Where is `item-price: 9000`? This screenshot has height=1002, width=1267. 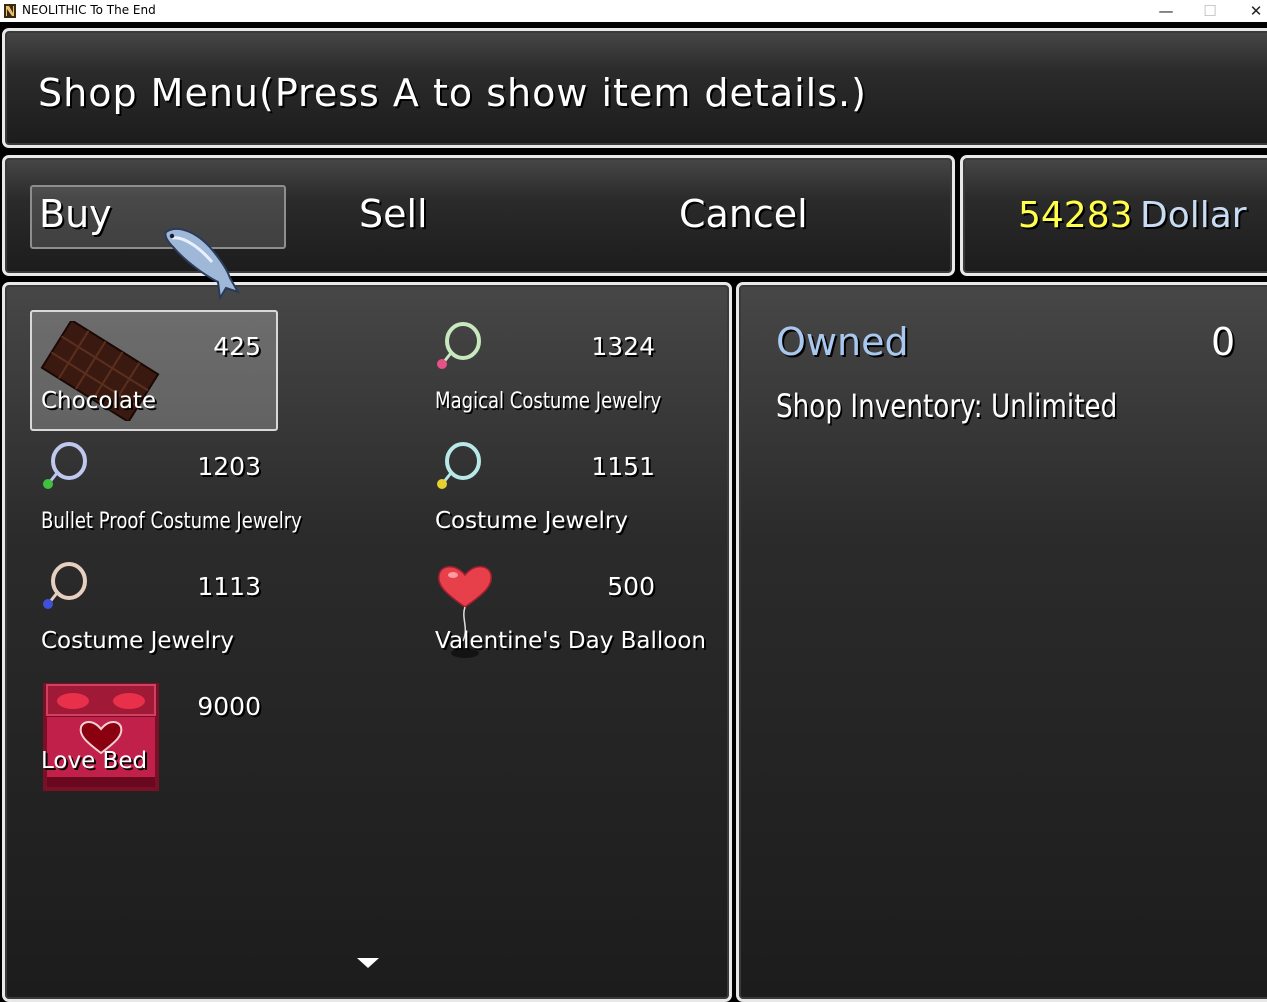 item-price: 9000 is located at coordinates (229, 706).